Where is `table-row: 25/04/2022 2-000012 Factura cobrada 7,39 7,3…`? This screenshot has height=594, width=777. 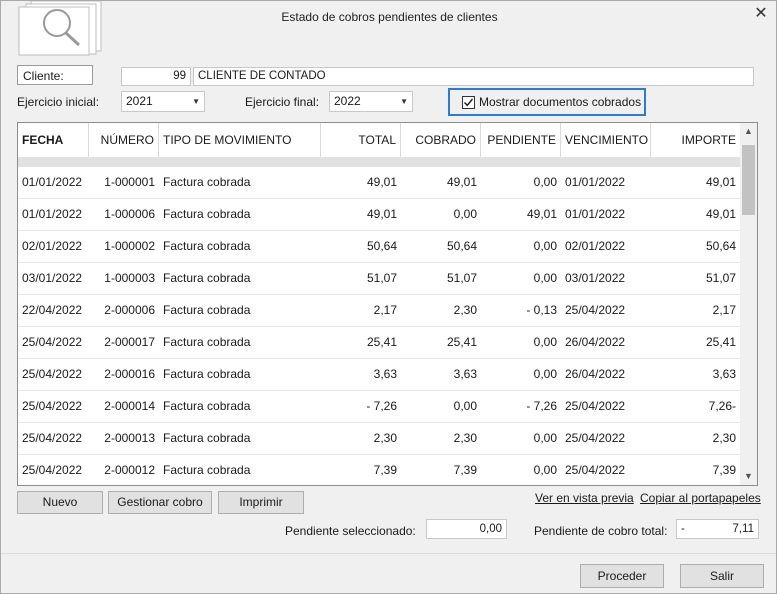
table-row: 25/04/2022 2-000012 Factura cobrada 7,39 7,3… is located at coordinates (379, 470).